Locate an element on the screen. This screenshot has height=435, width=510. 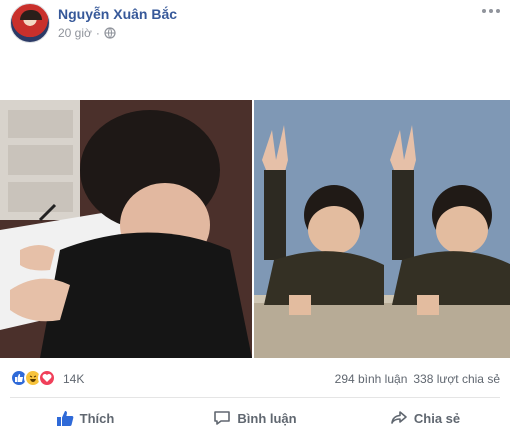
post-actions: Thích Bình luận Chia sẻ is located at coordinates (255, 418).